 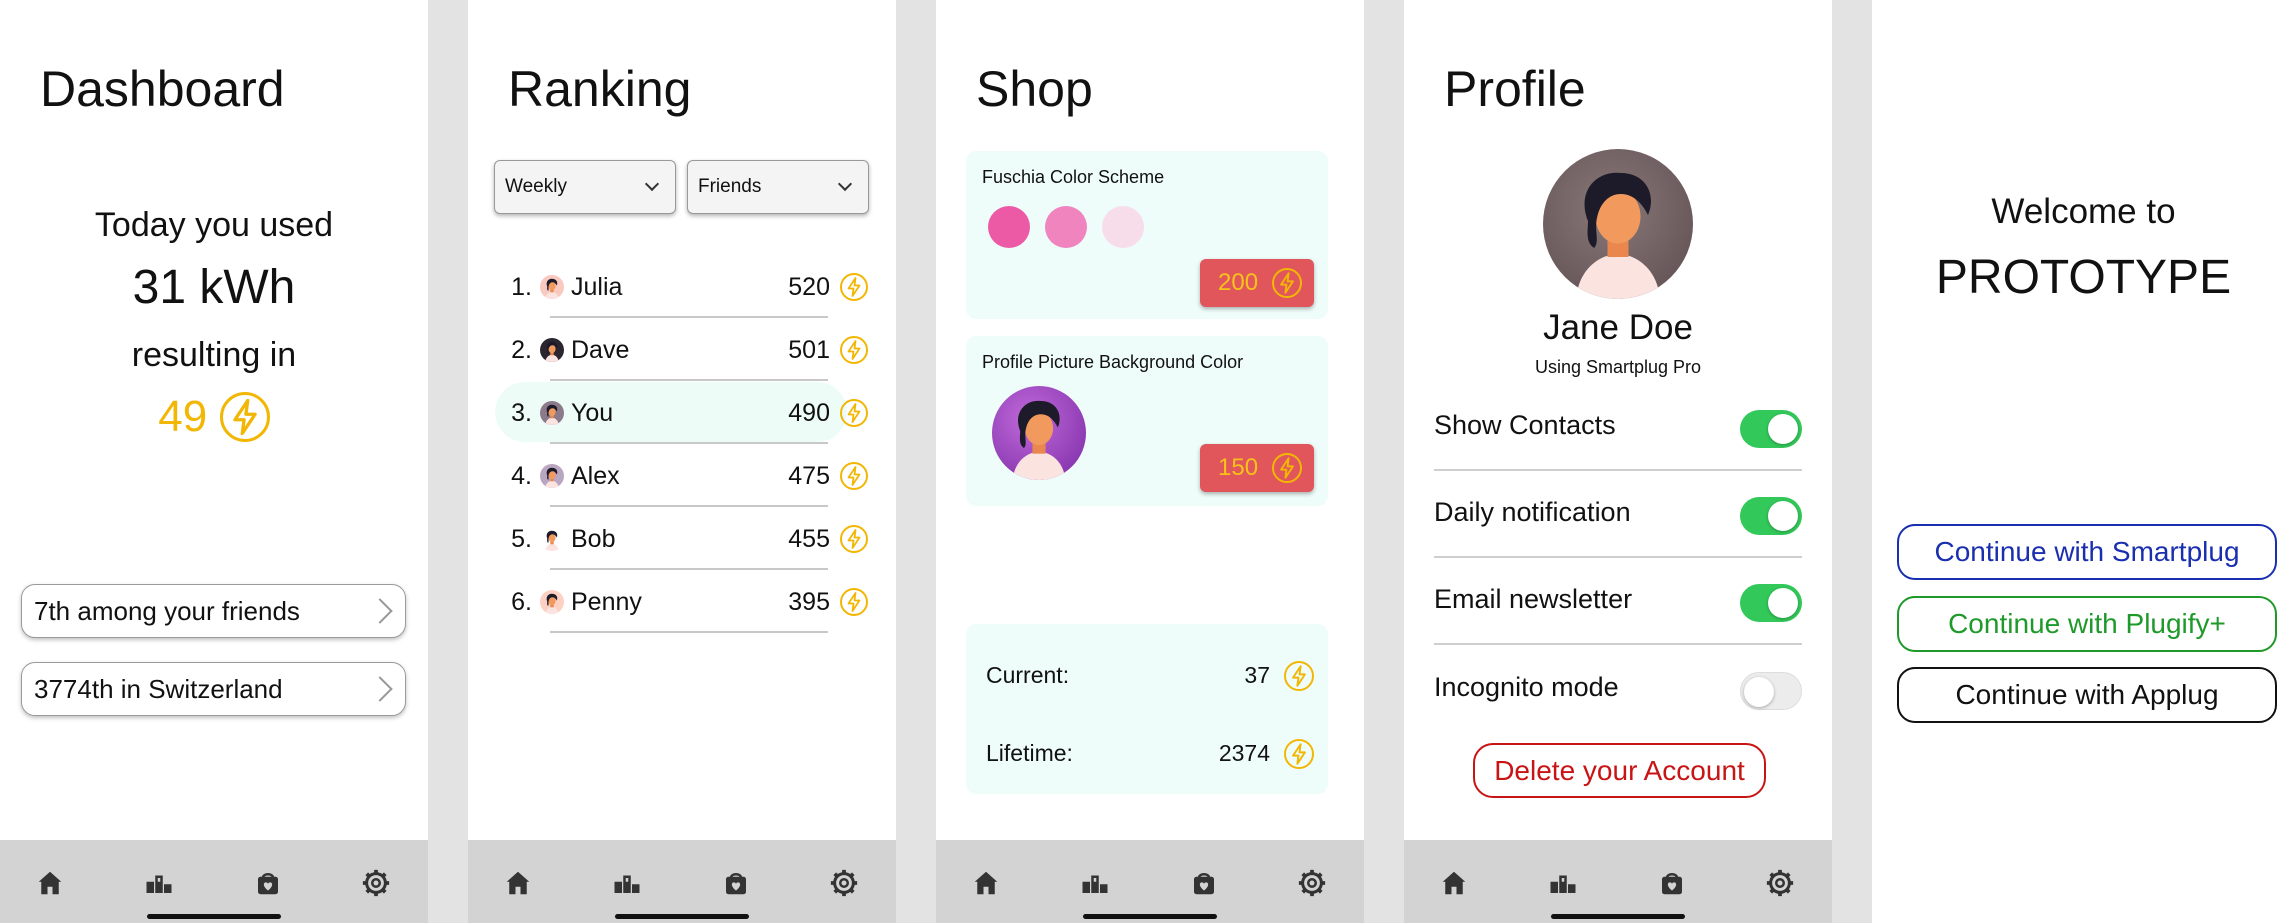 I want to click on lifetime-balance-label: Lifetime:, so click(x=1029, y=753).